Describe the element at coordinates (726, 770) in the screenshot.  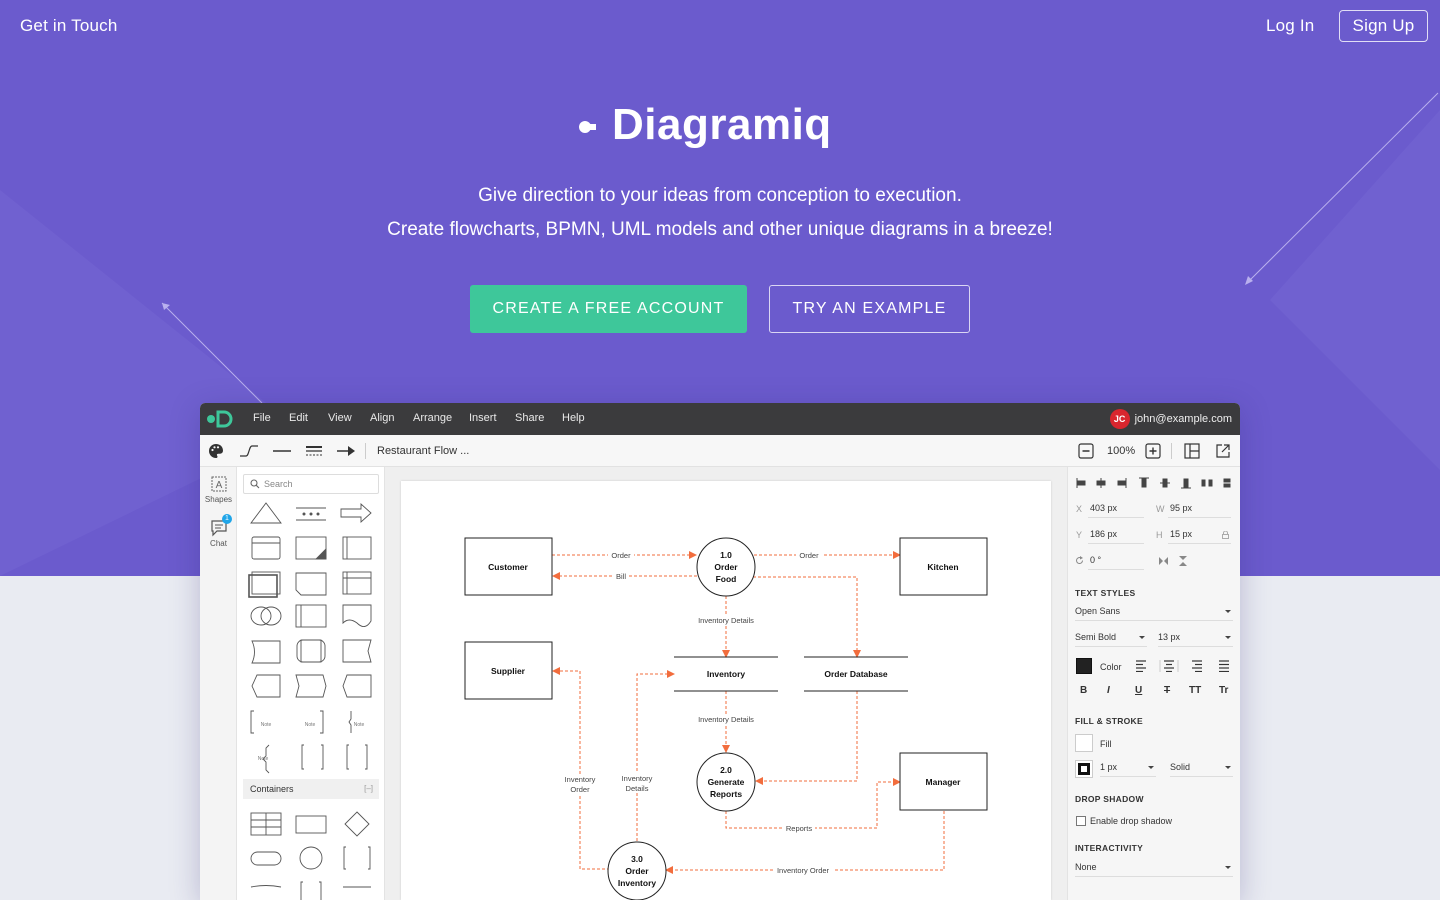
I see `process-number: 2.0` at that location.